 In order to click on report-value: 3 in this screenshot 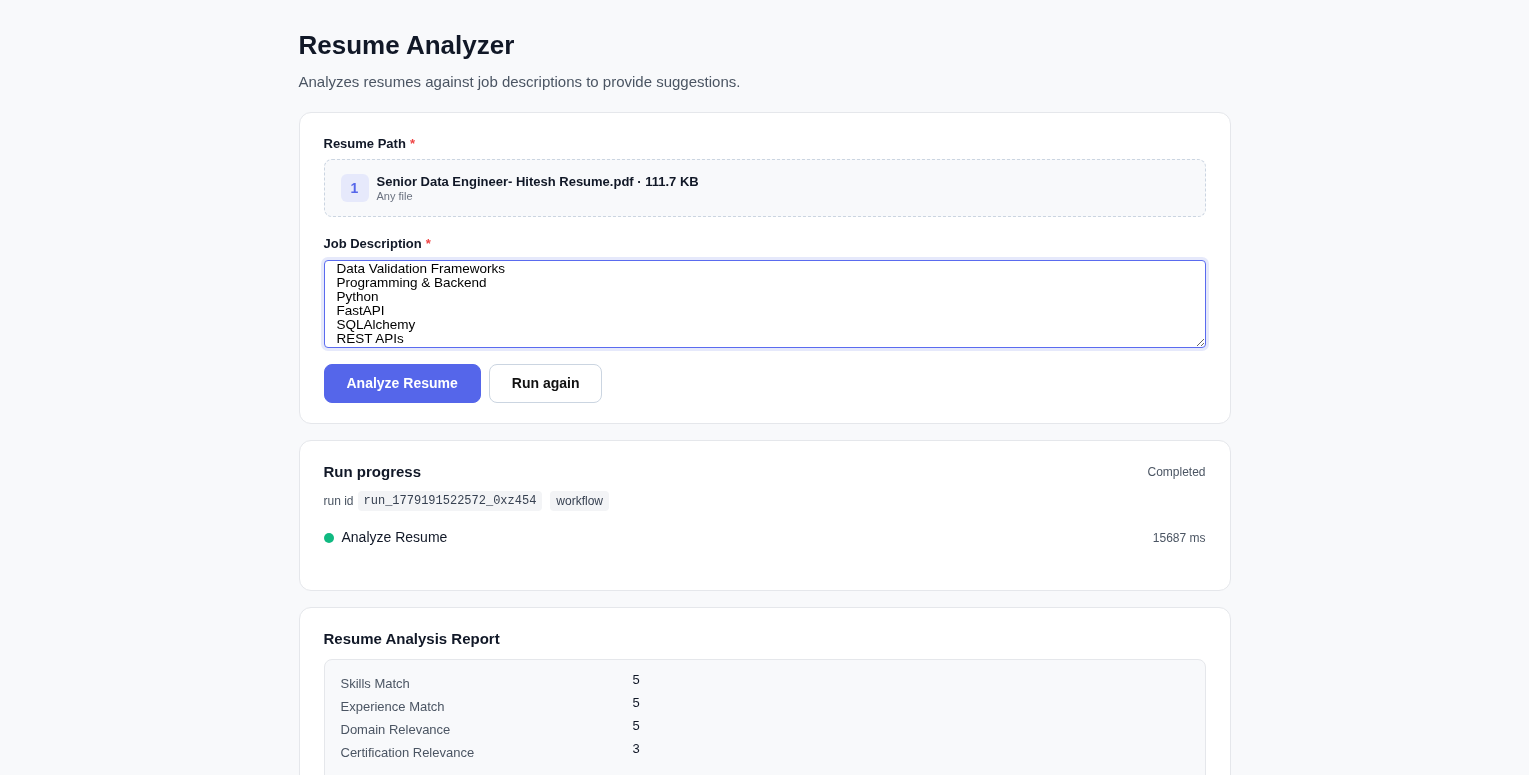, I will do `click(636, 748)`.